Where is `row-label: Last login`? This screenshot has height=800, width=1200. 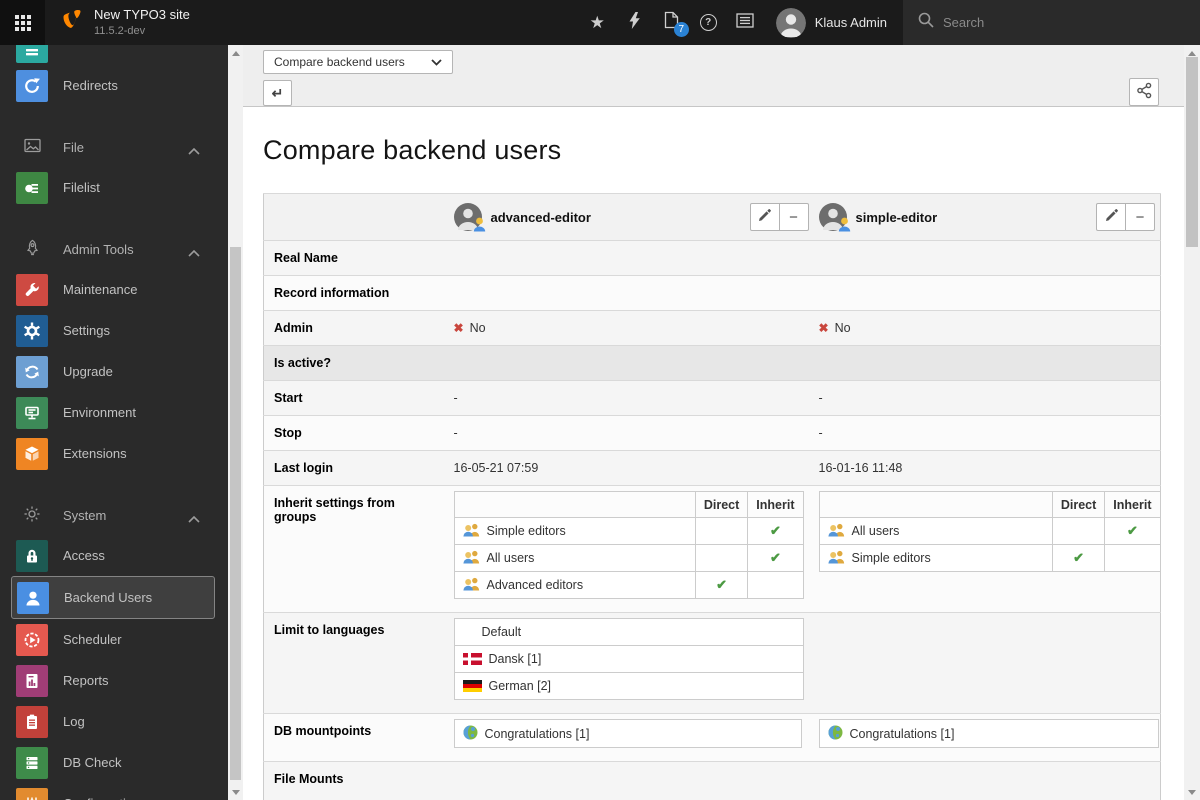 row-label: Last login is located at coordinates (356, 468).